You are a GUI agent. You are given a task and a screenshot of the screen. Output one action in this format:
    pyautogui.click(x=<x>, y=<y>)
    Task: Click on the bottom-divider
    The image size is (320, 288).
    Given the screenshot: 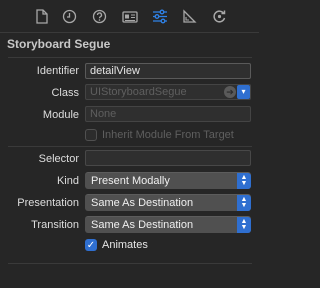 What is the action you would take?
    pyautogui.click(x=130, y=263)
    